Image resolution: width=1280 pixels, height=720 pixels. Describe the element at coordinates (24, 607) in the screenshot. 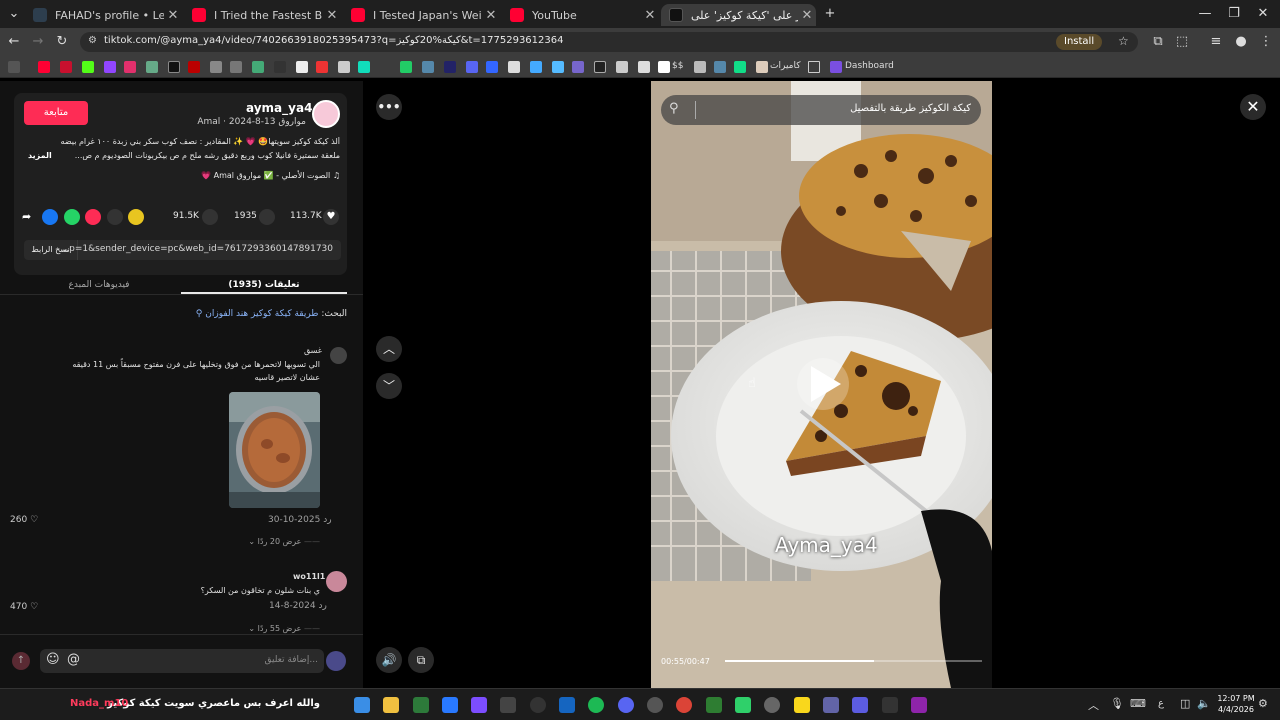

I see `comment-likes: 470 ♡` at that location.